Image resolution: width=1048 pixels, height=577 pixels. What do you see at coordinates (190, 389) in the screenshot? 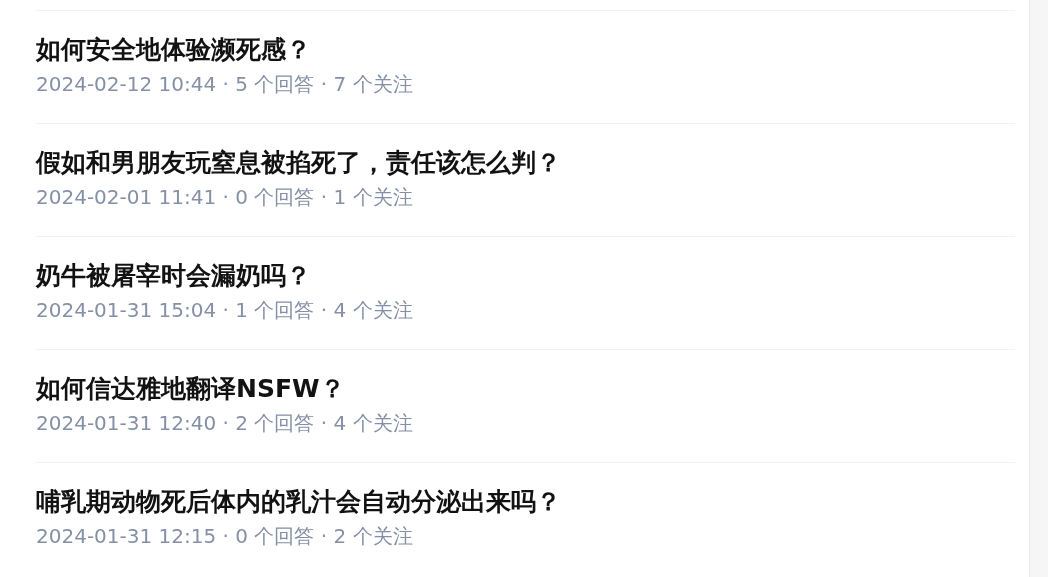
I see `question-title-link: 如何信达雅地翻译NSFW？` at bounding box center [190, 389].